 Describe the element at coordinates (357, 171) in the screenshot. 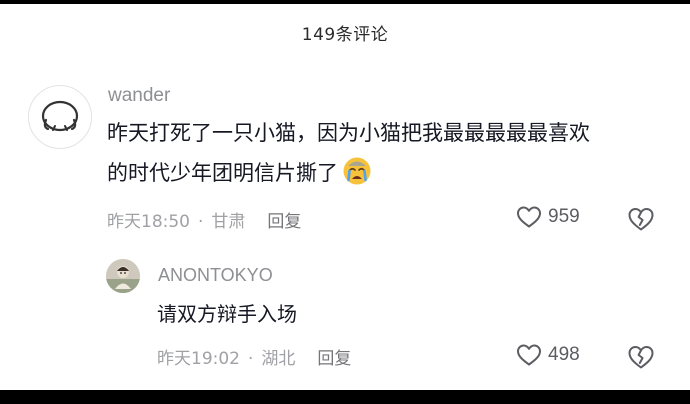

I see `crying-face-icon` at that location.